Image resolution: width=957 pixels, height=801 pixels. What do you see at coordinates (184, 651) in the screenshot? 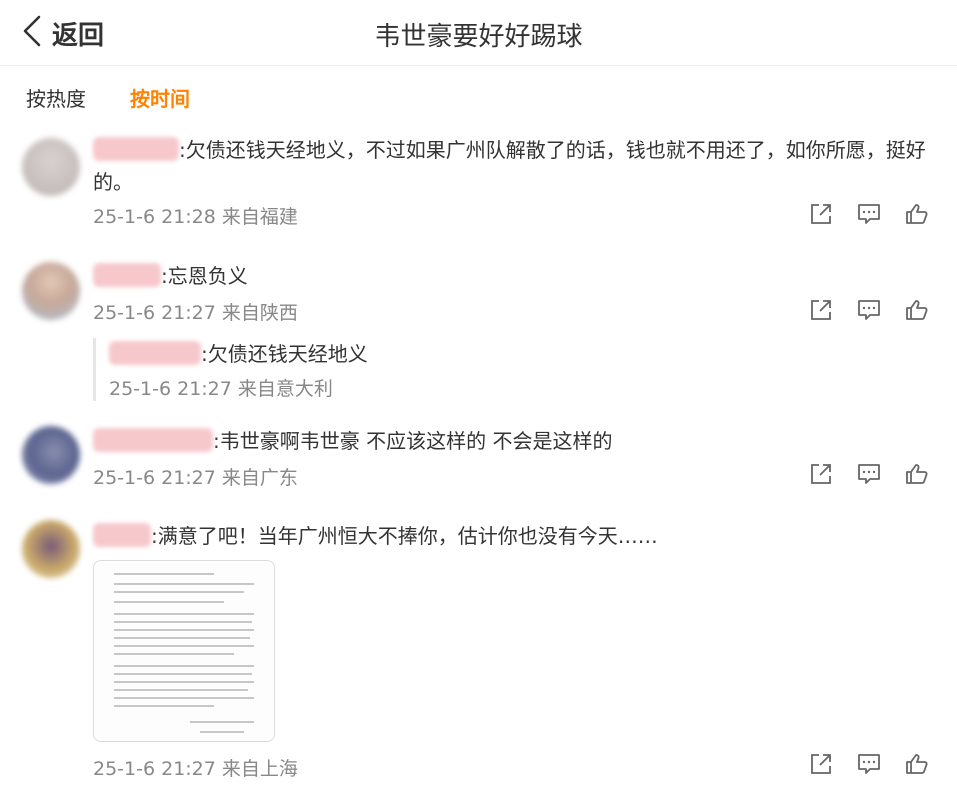
I see `comment-image-thumbnail` at bounding box center [184, 651].